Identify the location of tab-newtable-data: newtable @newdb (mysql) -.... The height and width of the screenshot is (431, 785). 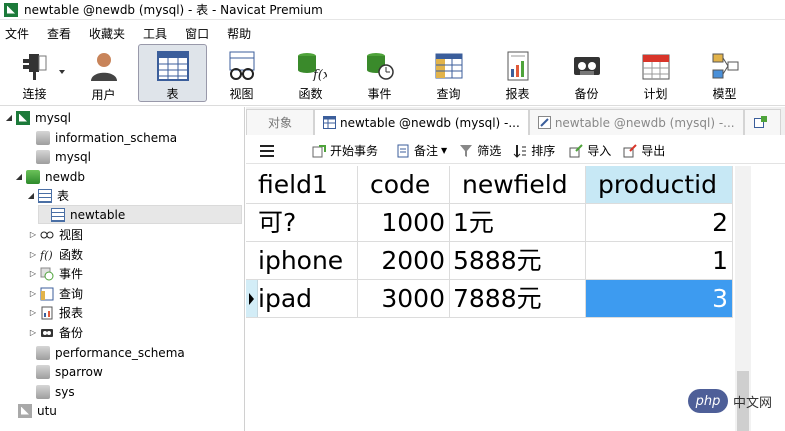
(421, 122).